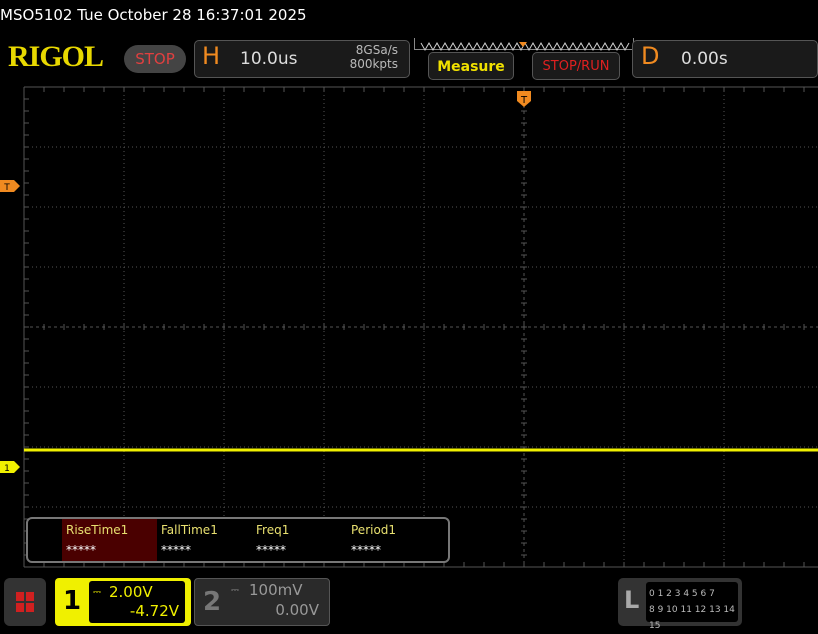 This screenshot has height=634, width=818. I want to click on horizontal-label: H, so click(211, 56).